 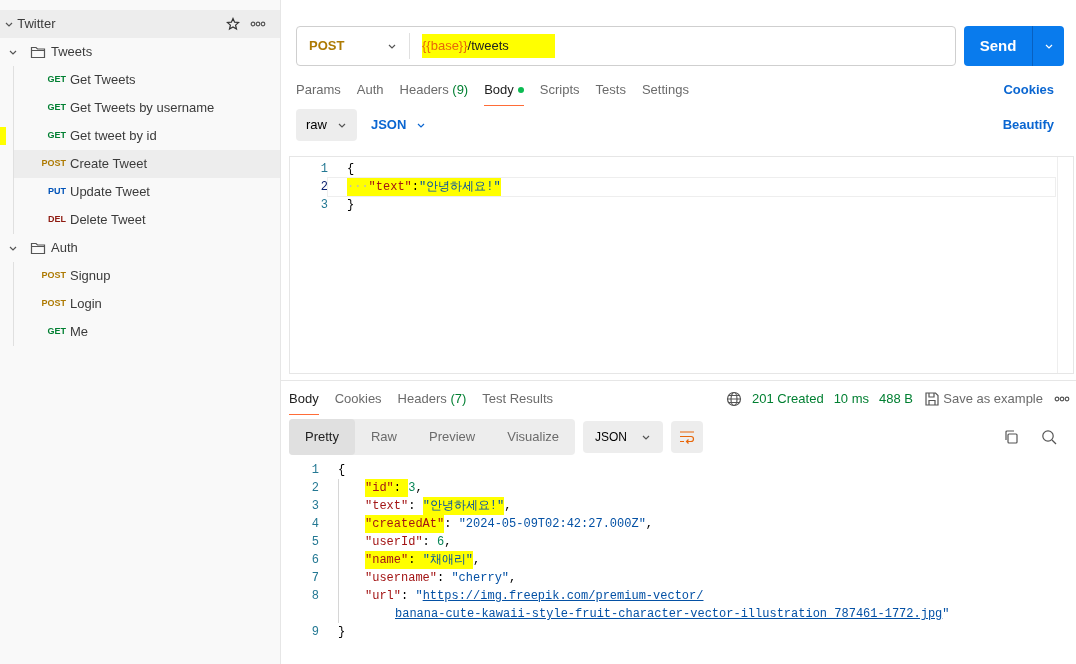 I want to click on tab: Tests, so click(x=610, y=90).